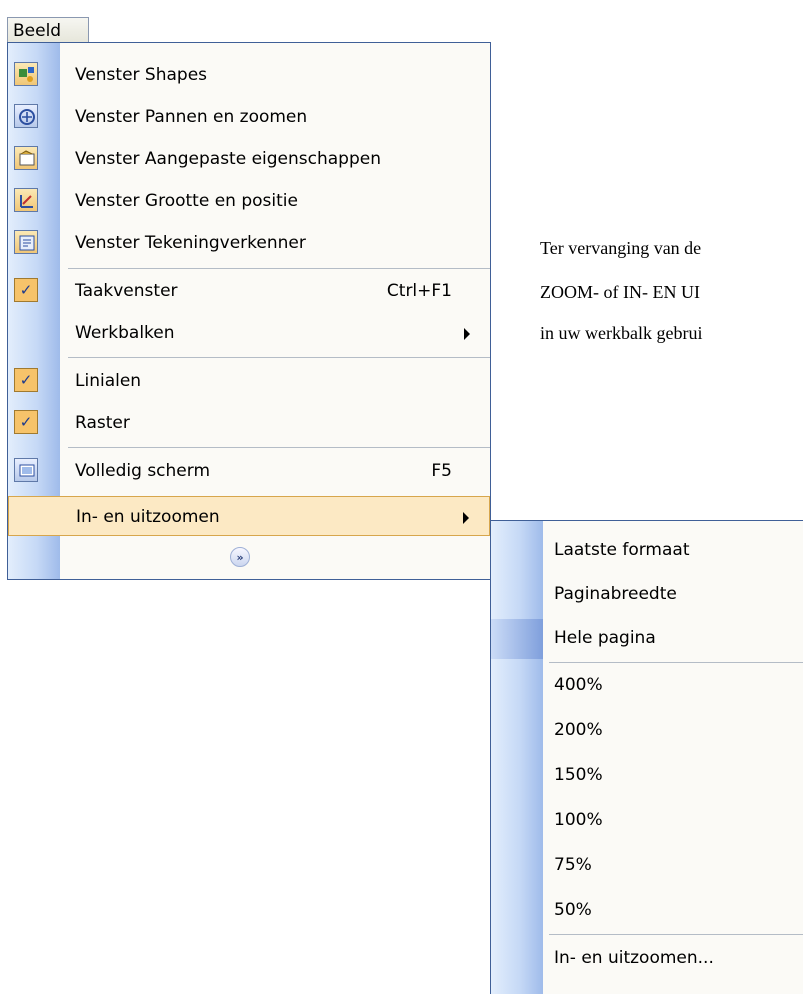  Describe the element at coordinates (26, 470) in the screenshot. I see `full-screen-icon` at that location.